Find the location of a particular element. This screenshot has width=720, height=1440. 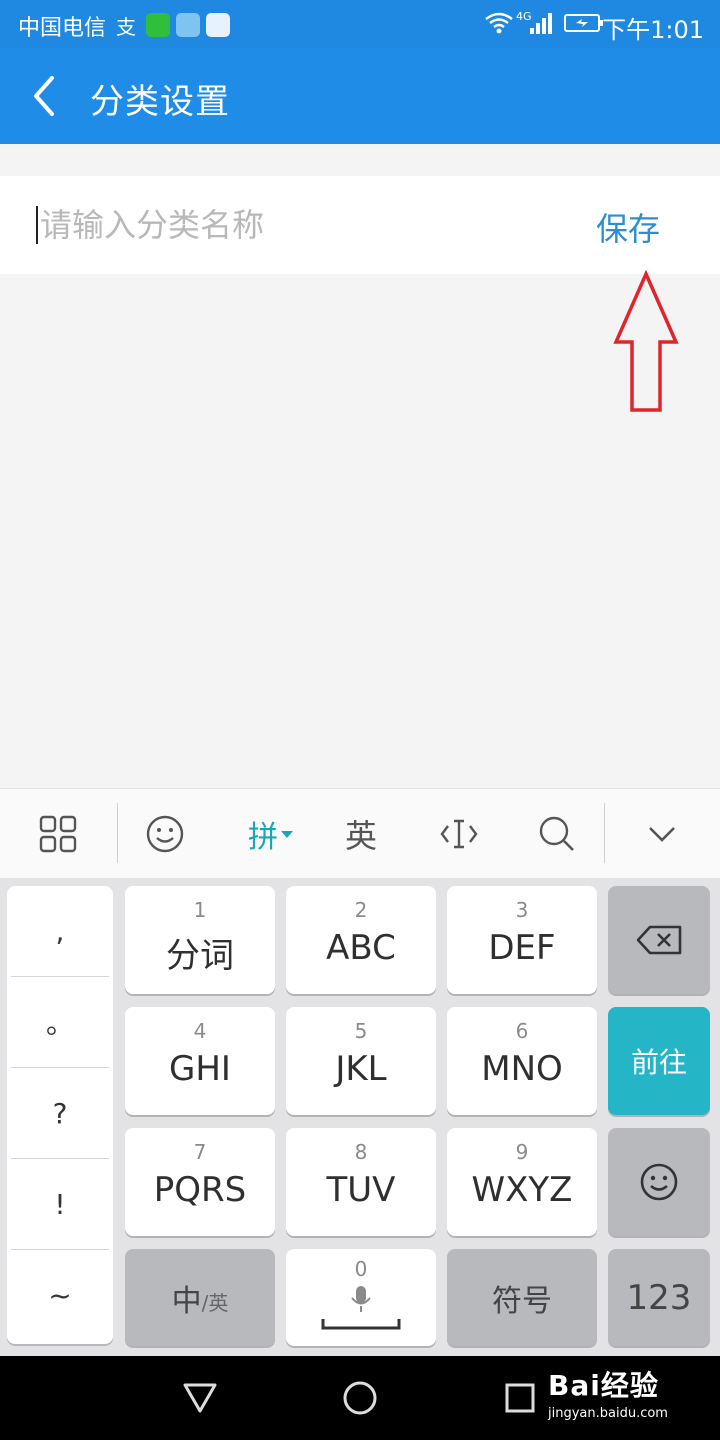

alipay-icon: 支 is located at coordinates (126, 27).